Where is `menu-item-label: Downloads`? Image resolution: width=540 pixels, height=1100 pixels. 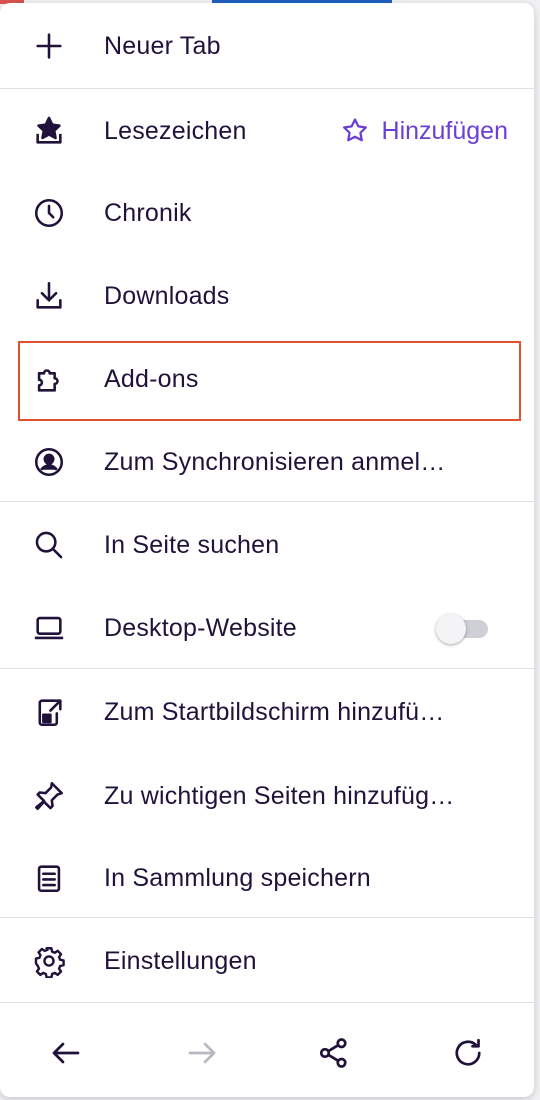 menu-item-label: Downloads is located at coordinates (167, 295).